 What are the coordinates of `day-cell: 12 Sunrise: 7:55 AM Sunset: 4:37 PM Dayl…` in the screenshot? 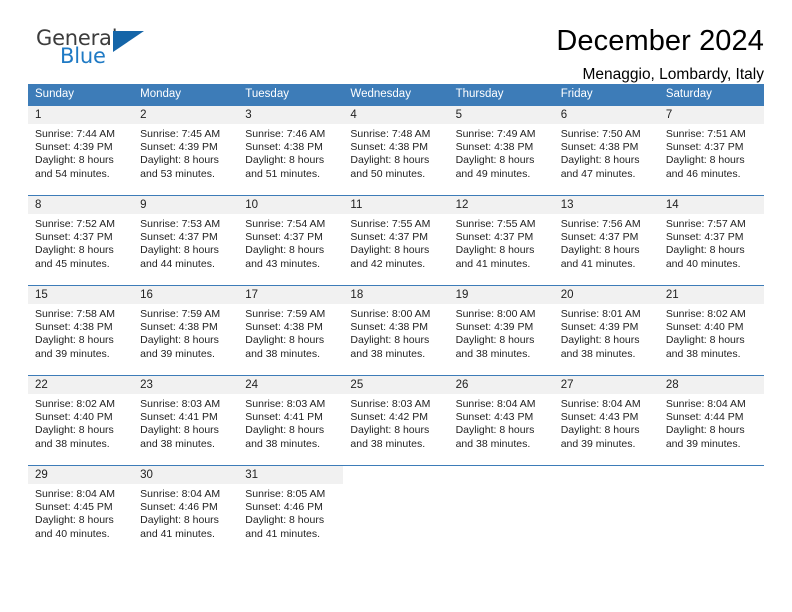 It's located at (501, 240).